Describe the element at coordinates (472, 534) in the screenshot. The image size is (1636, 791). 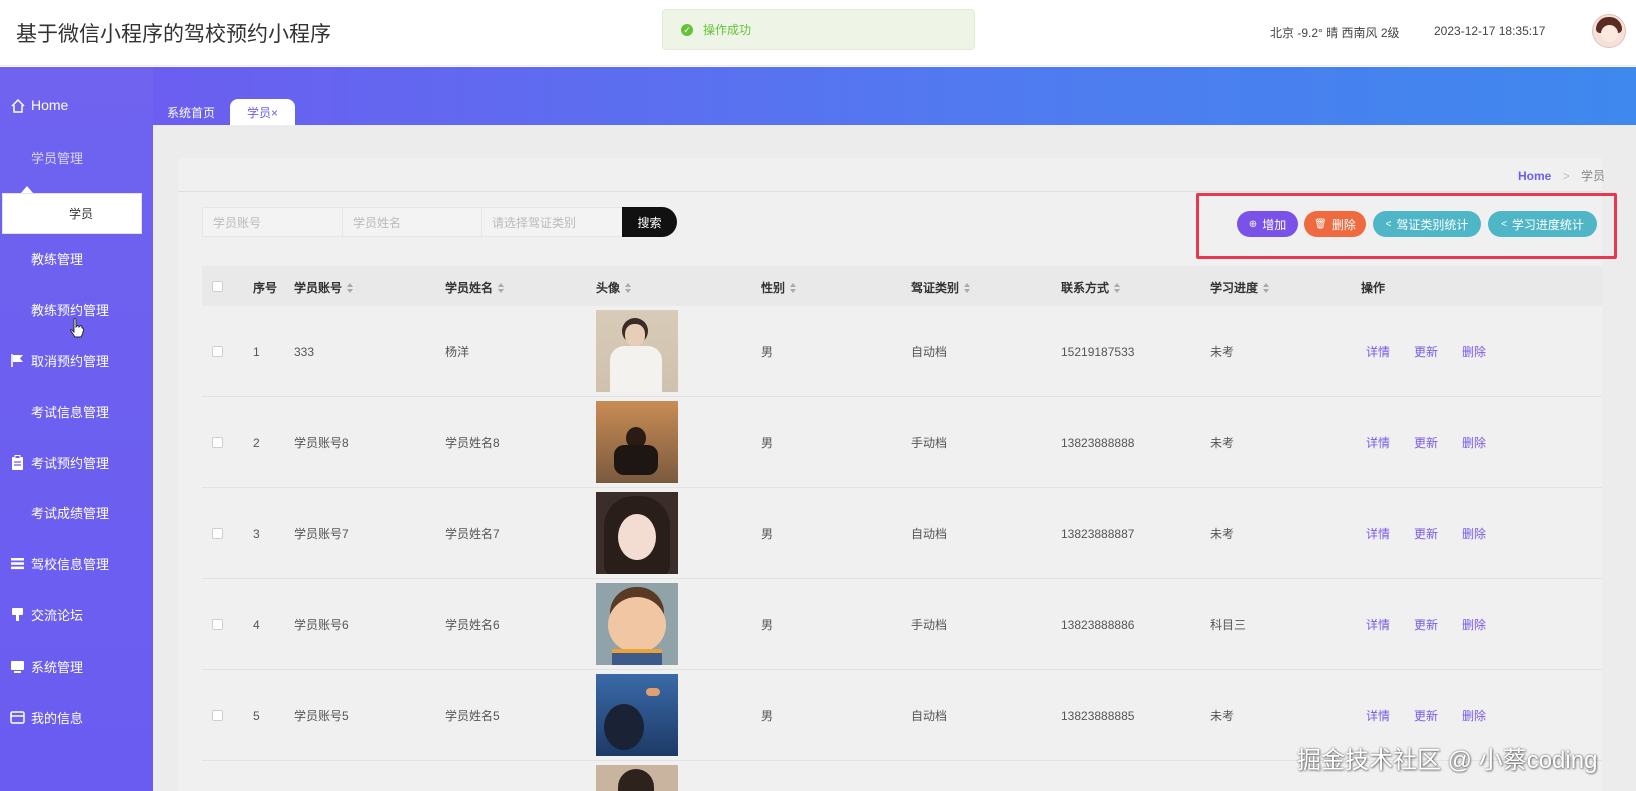
I see `cell-name: 学员姓名7` at that location.